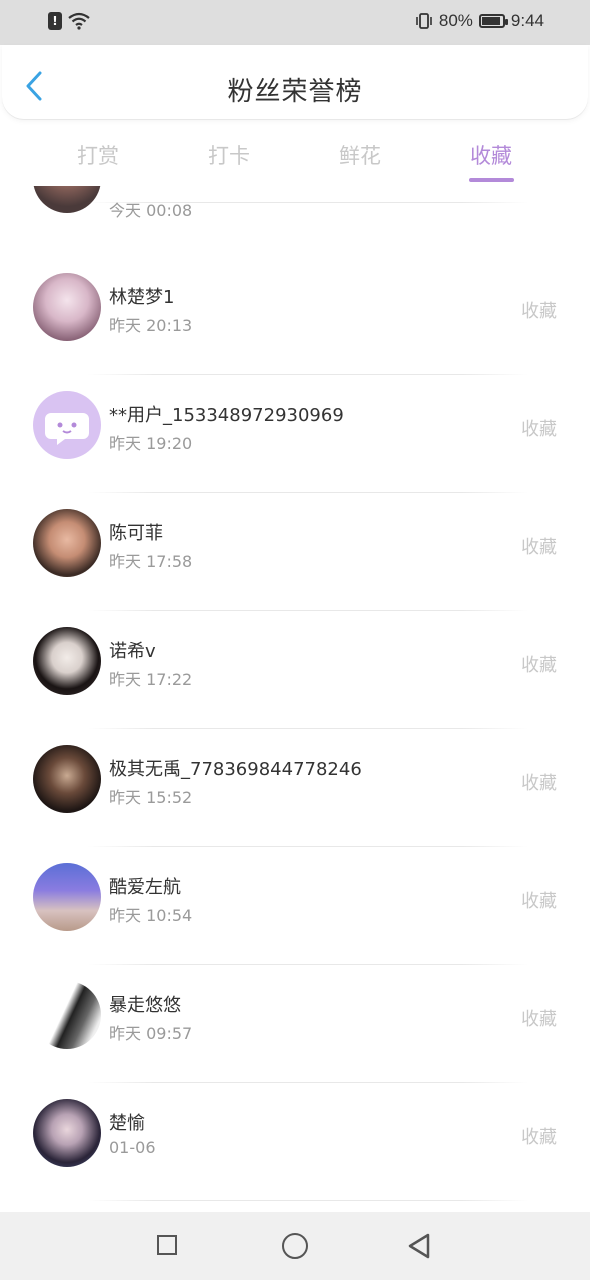 The height and width of the screenshot is (1280, 590). I want to click on list-item-name: 暴走悠悠, so click(145, 1005).